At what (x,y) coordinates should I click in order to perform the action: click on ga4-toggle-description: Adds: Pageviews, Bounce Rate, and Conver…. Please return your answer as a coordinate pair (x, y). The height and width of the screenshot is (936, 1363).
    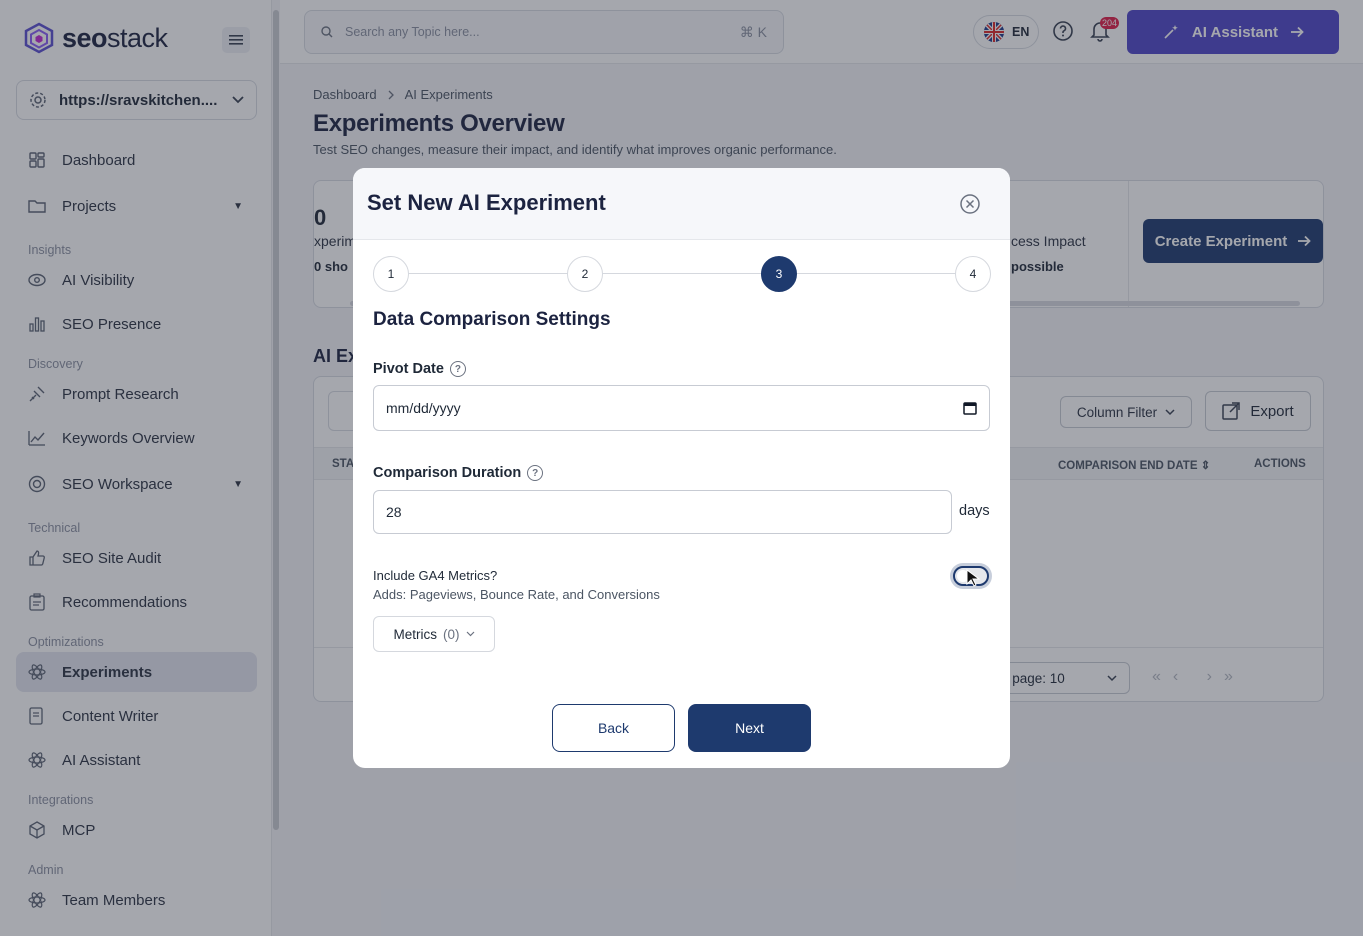
    Looking at the image, I should click on (516, 594).